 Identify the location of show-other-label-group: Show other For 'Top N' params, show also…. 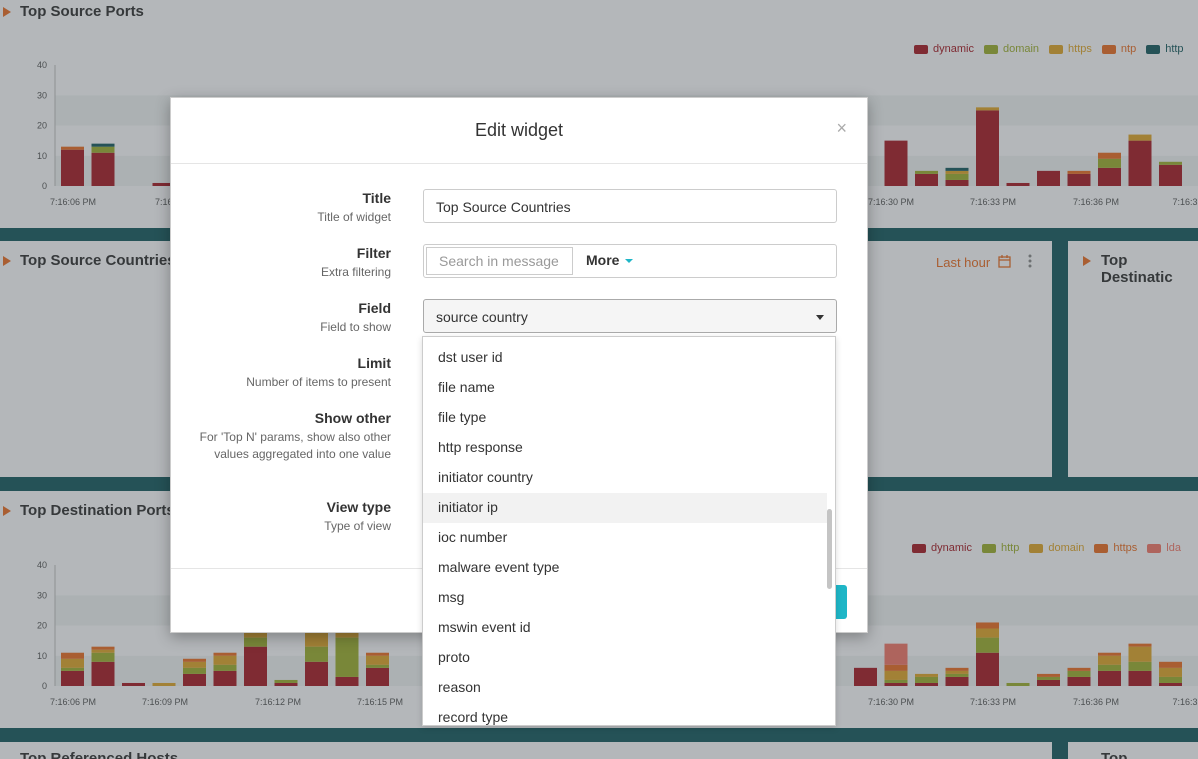
(291, 436).